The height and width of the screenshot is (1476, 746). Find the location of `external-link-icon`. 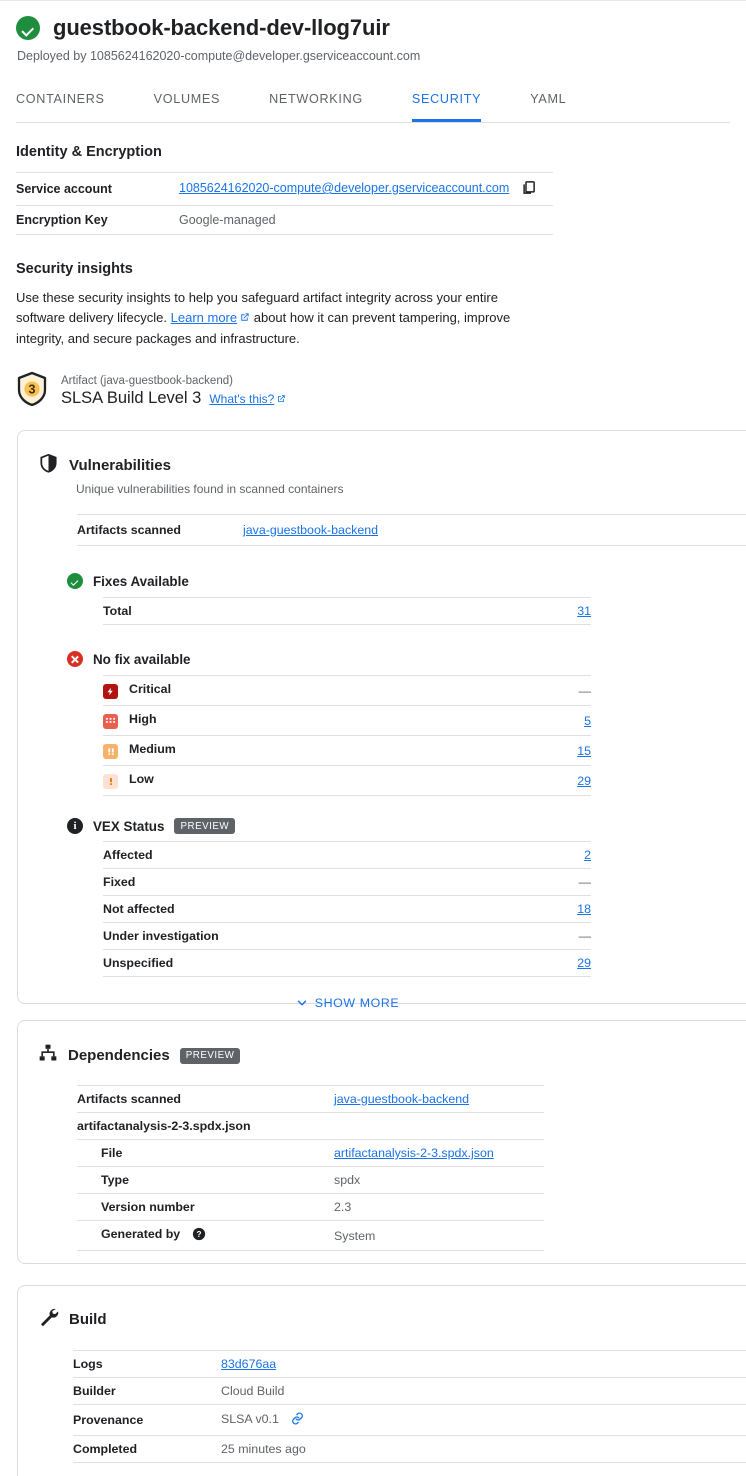

external-link-icon is located at coordinates (244, 319).